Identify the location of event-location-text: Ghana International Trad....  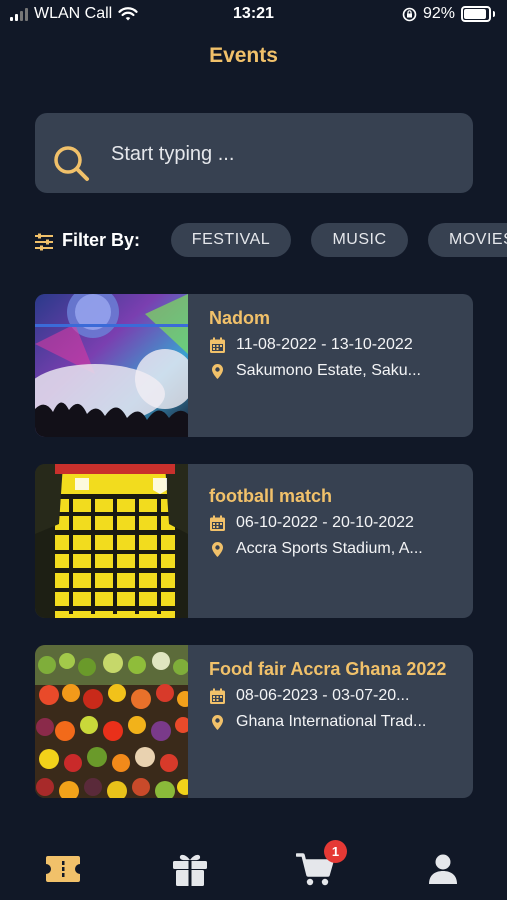
(331, 721).